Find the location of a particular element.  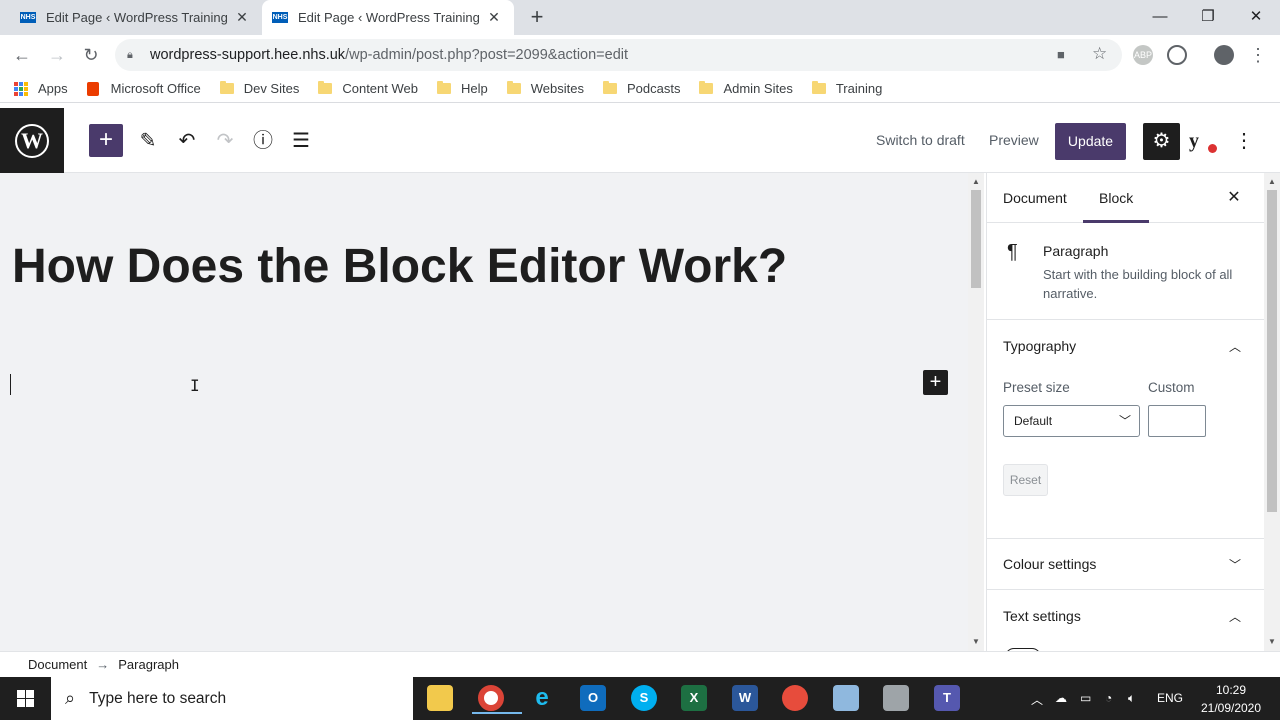

skype-icon: S is located at coordinates (644, 698).